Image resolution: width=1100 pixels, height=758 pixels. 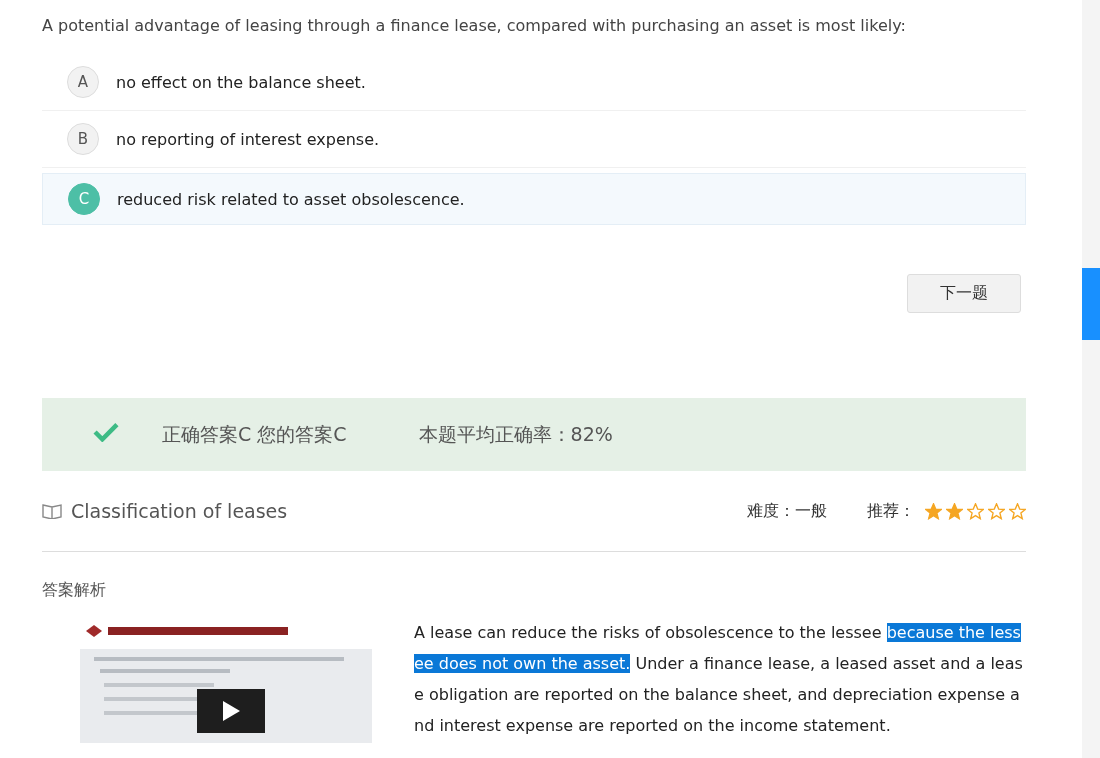 I want to click on option-letter: C, so click(x=84, y=199).